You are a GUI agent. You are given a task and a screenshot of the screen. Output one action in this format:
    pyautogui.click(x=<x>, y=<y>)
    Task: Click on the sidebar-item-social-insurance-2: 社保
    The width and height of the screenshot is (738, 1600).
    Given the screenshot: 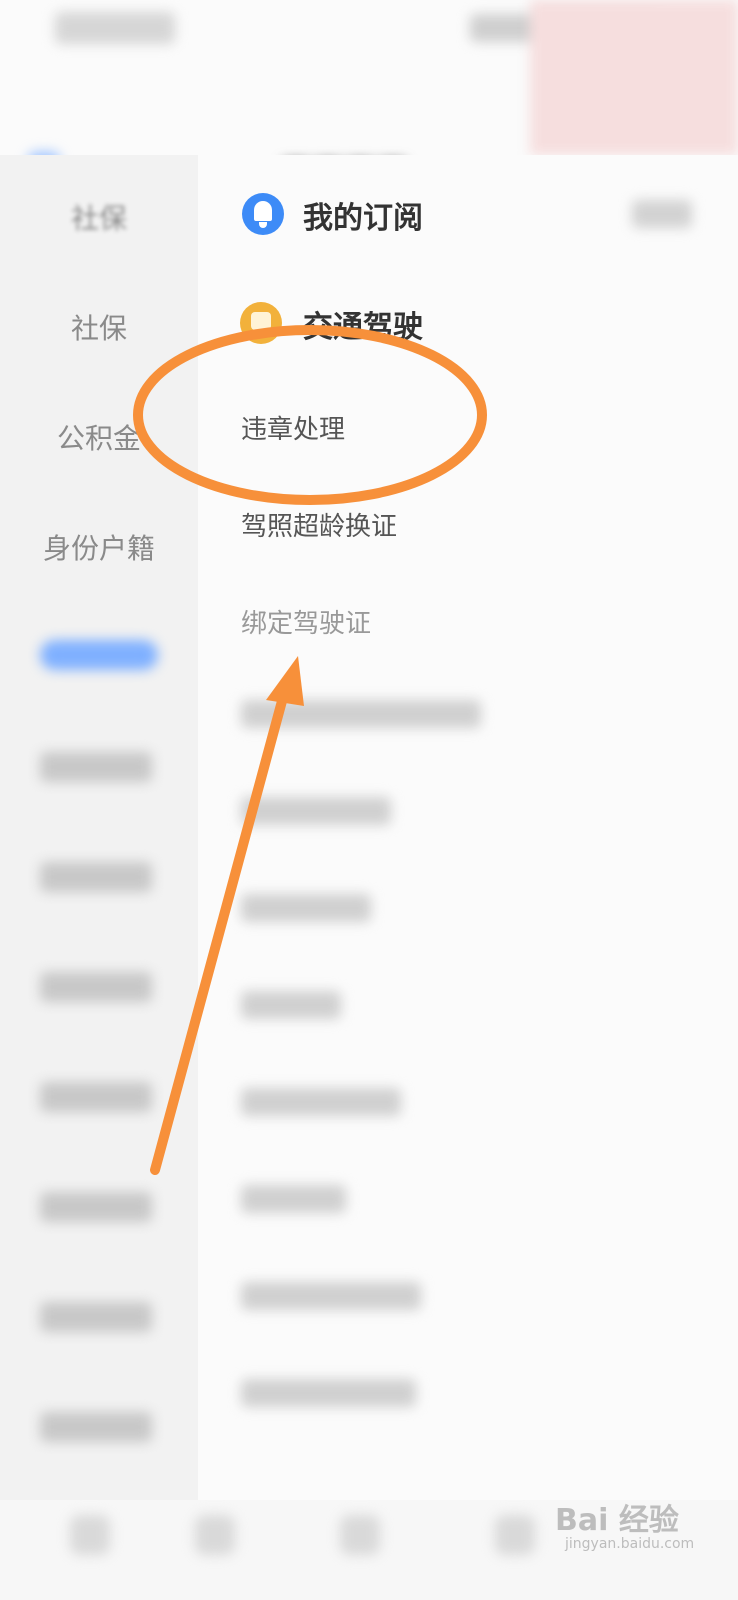 What is the action you would take?
    pyautogui.click(x=99, y=327)
    